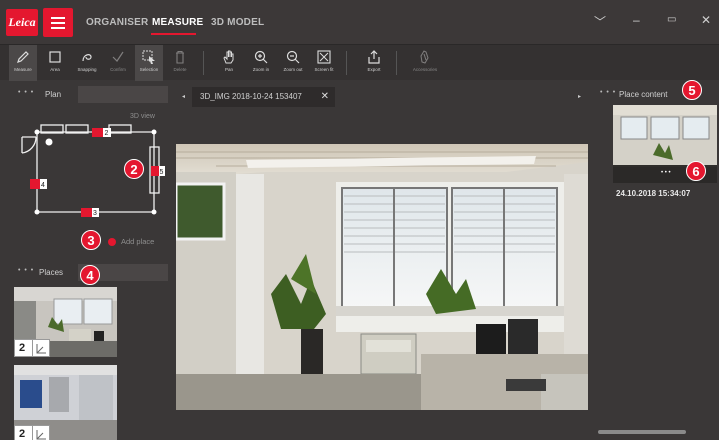 This screenshot has height=440, width=719. Describe the element at coordinates (180, 57) in the screenshot. I see `trash-icon` at that location.